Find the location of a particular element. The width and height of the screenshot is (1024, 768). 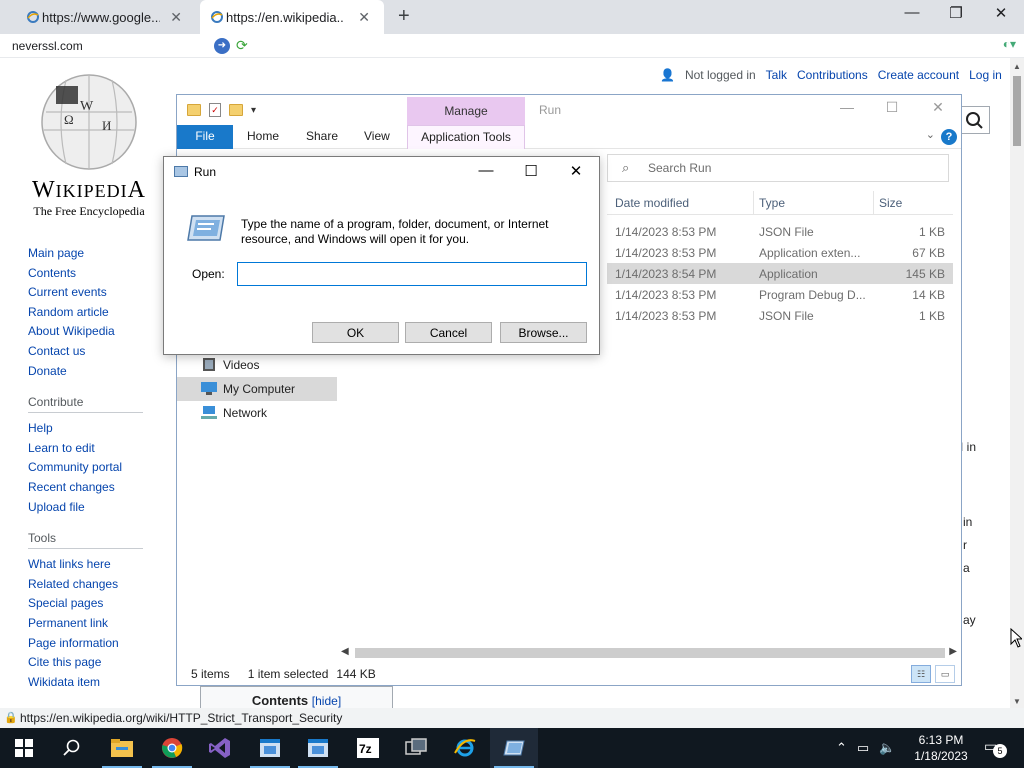

nav-related-changes: Related changes is located at coordinates (93, 585).